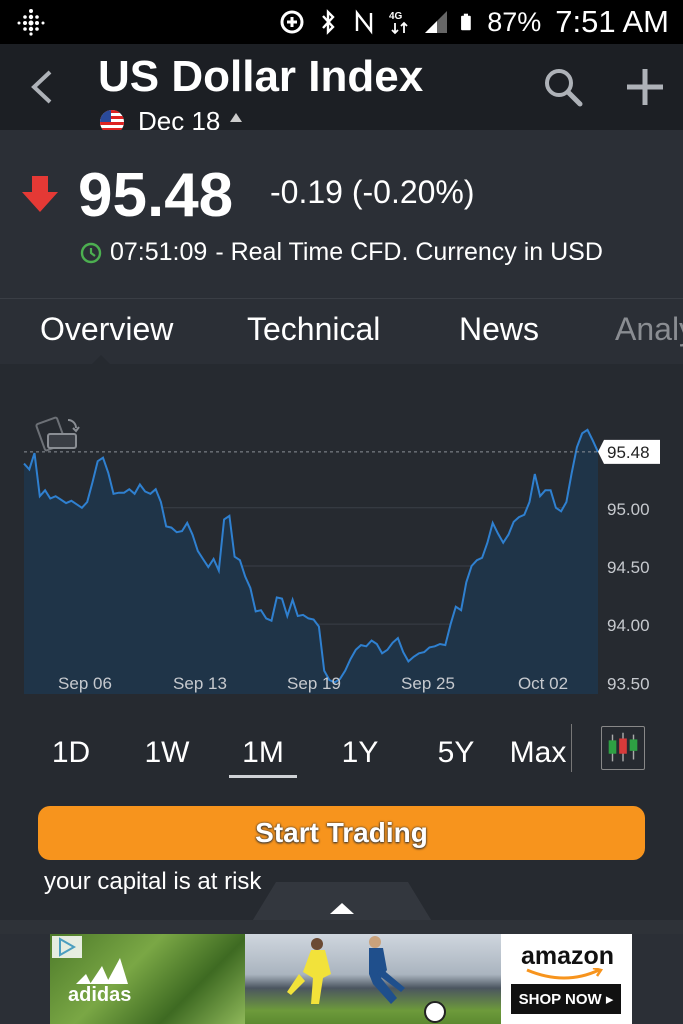 The width and height of the screenshot is (683, 1024). Describe the element at coordinates (565, 974) in the screenshot. I see `amazon-smile-icon` at that location.